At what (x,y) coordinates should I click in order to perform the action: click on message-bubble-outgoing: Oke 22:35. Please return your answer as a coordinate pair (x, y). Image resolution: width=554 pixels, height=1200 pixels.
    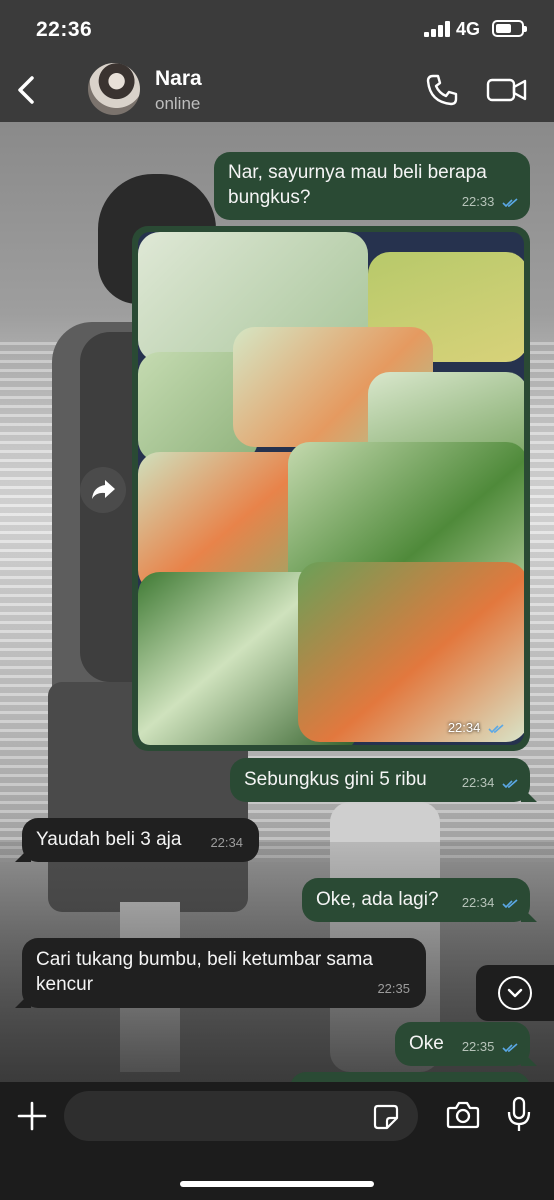
    Looking at the image, I should click on (466, 1044).